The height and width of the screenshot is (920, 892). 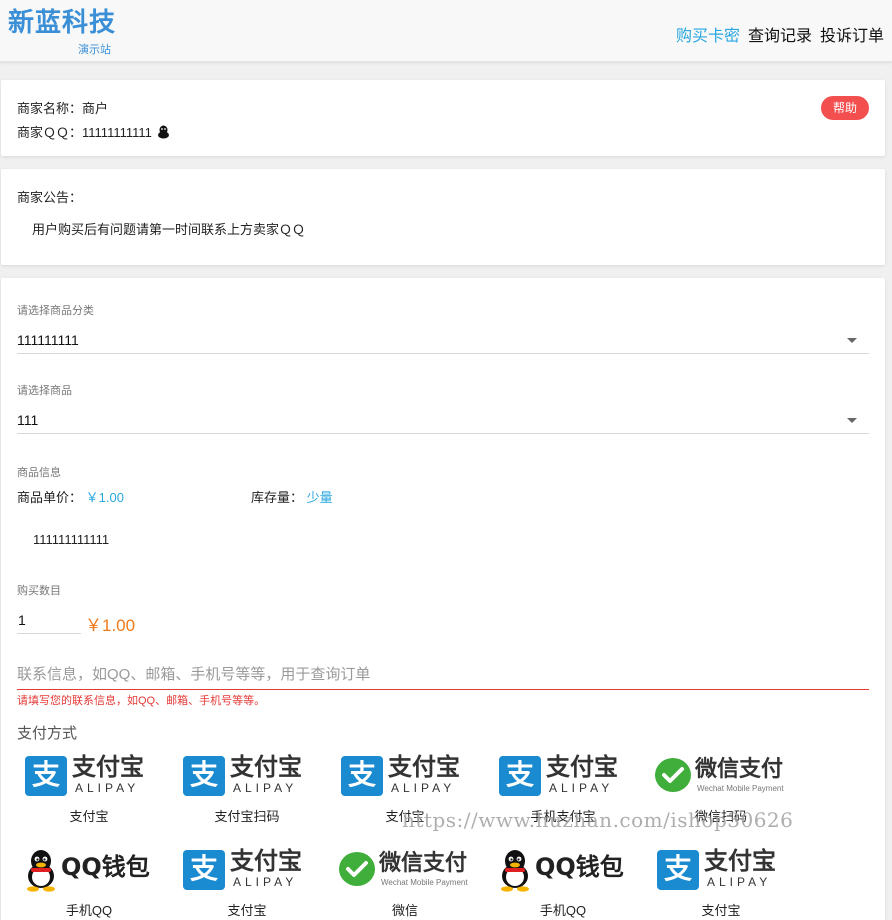 I want to click on watermark: https://www.huzhan.com/ishop30626, so click(x=598, y=820).